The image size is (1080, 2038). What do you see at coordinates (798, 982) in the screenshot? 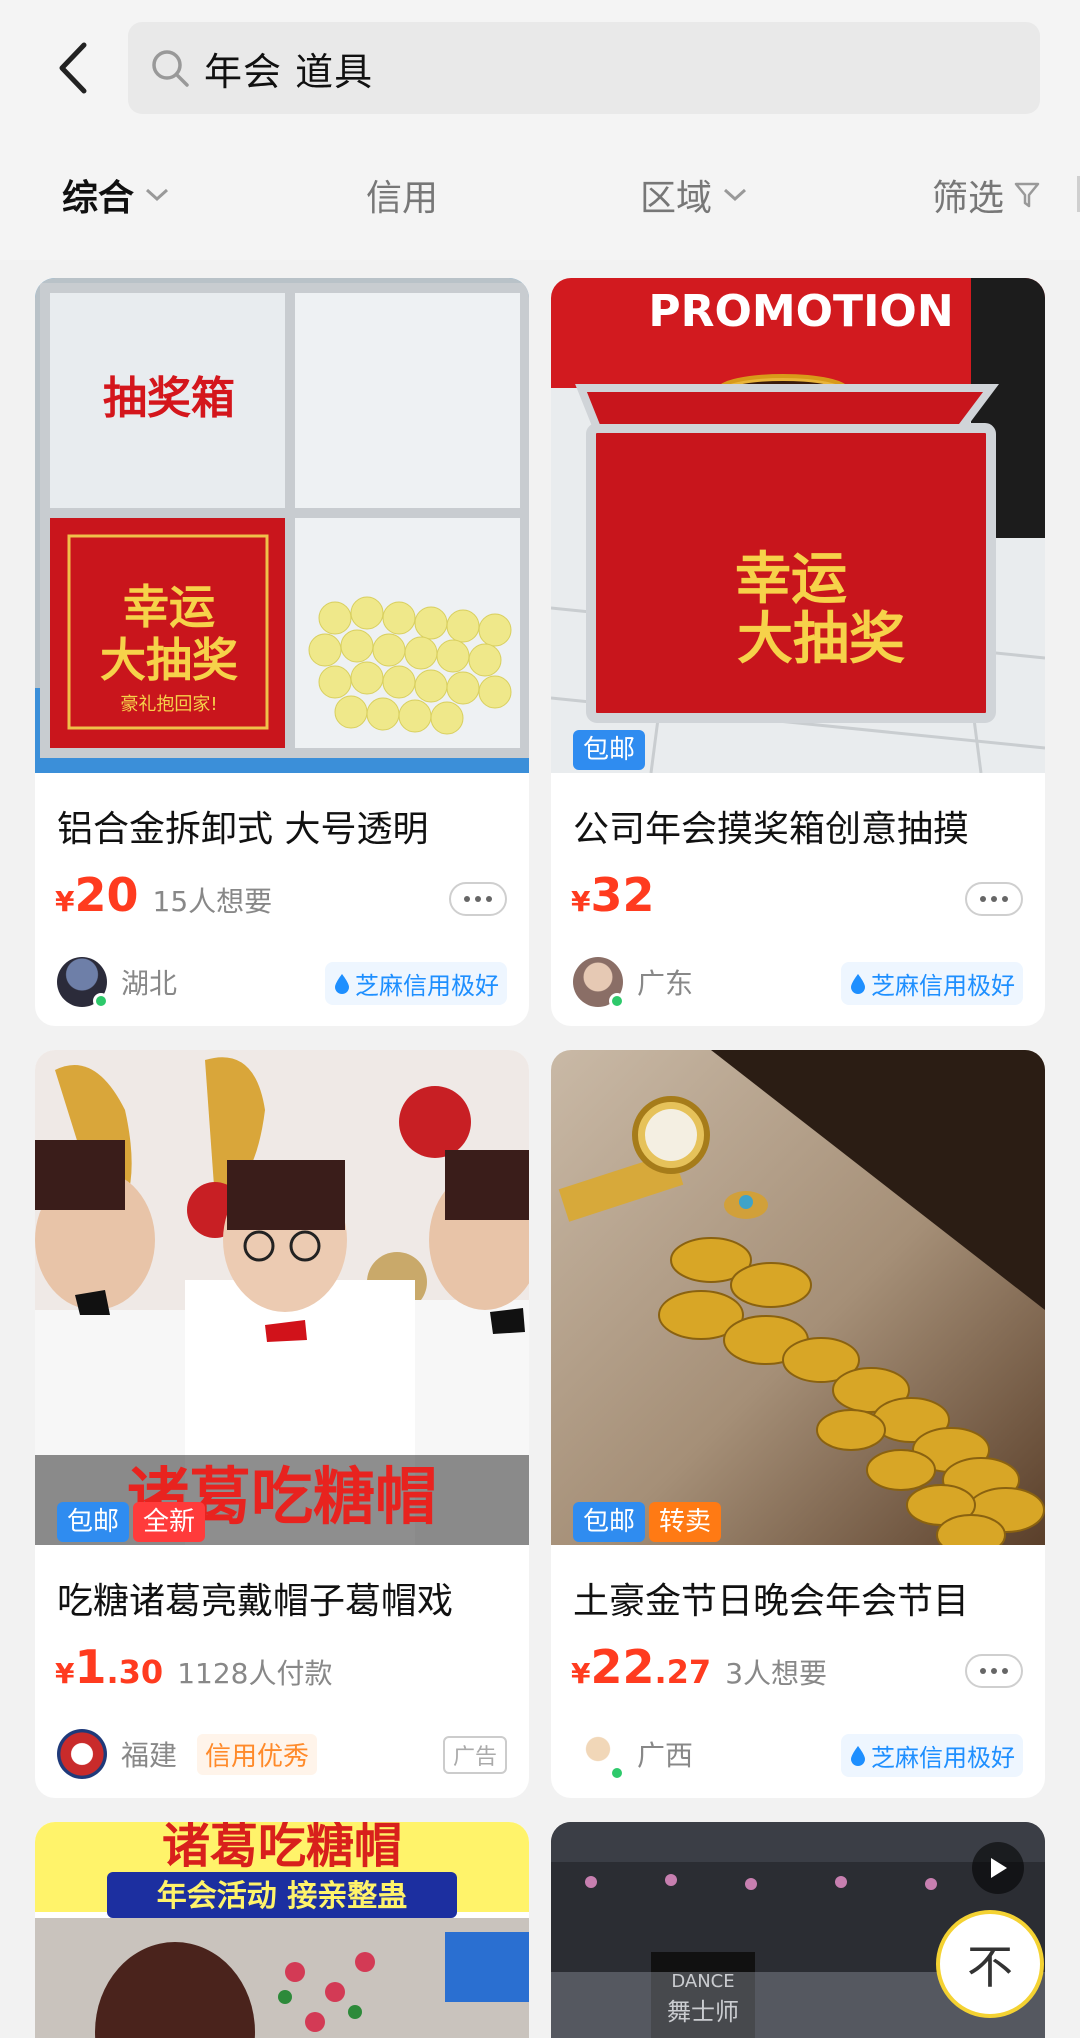
I see `seller-row: 广东 芝麻信用极好` at bounding box center [798, 982].